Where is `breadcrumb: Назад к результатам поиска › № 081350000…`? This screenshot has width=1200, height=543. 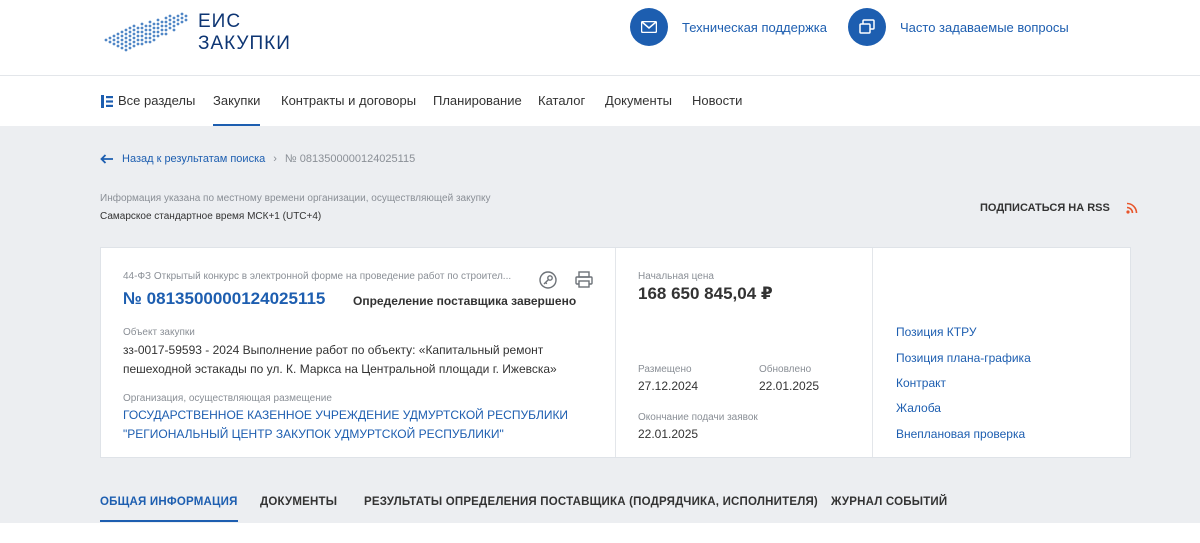
breadcrumb: Назад к результатам поиска › № 081350000… is located at coordinates (257, 159).